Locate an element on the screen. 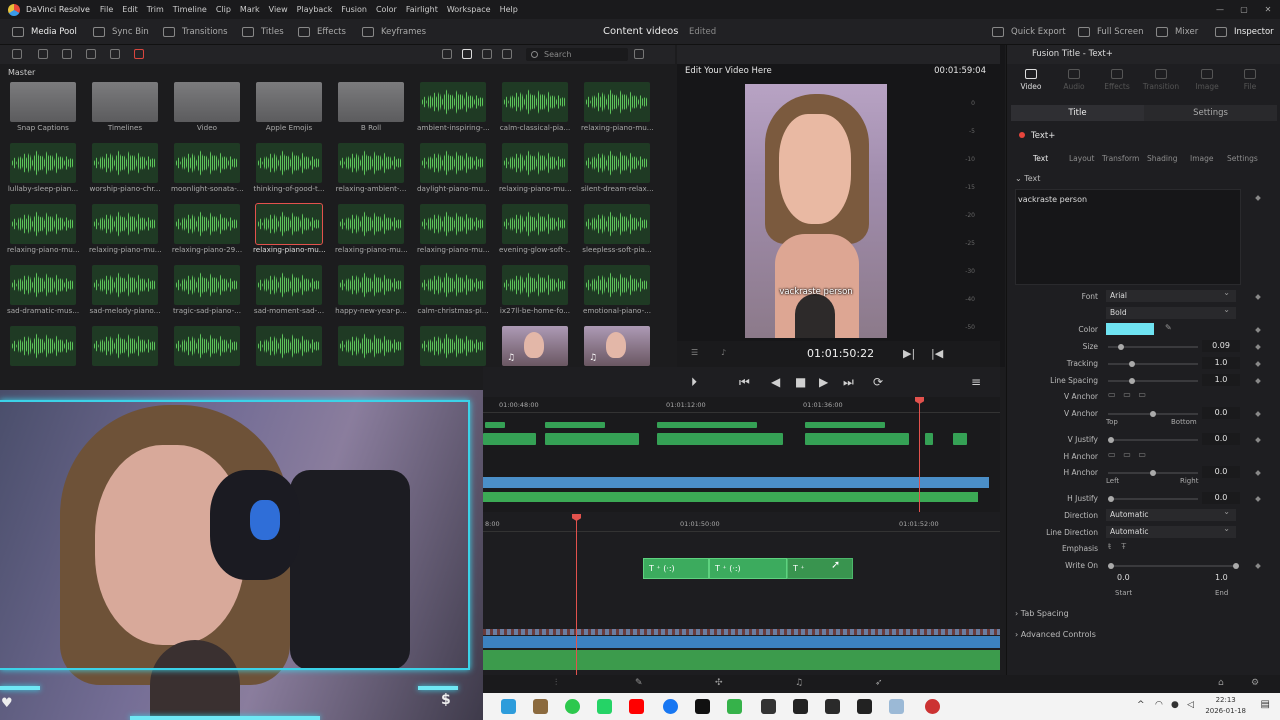 This screenshot has height=720, width=1280. mic-icon: ● is located at coordinates (1175, 705).